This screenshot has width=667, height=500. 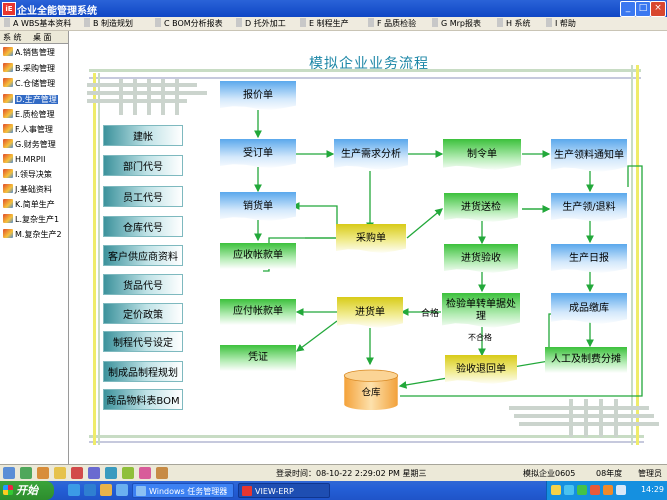 I want to click on sidebar-tabs: 系 统 桌 面, so click(x=34, y=37).